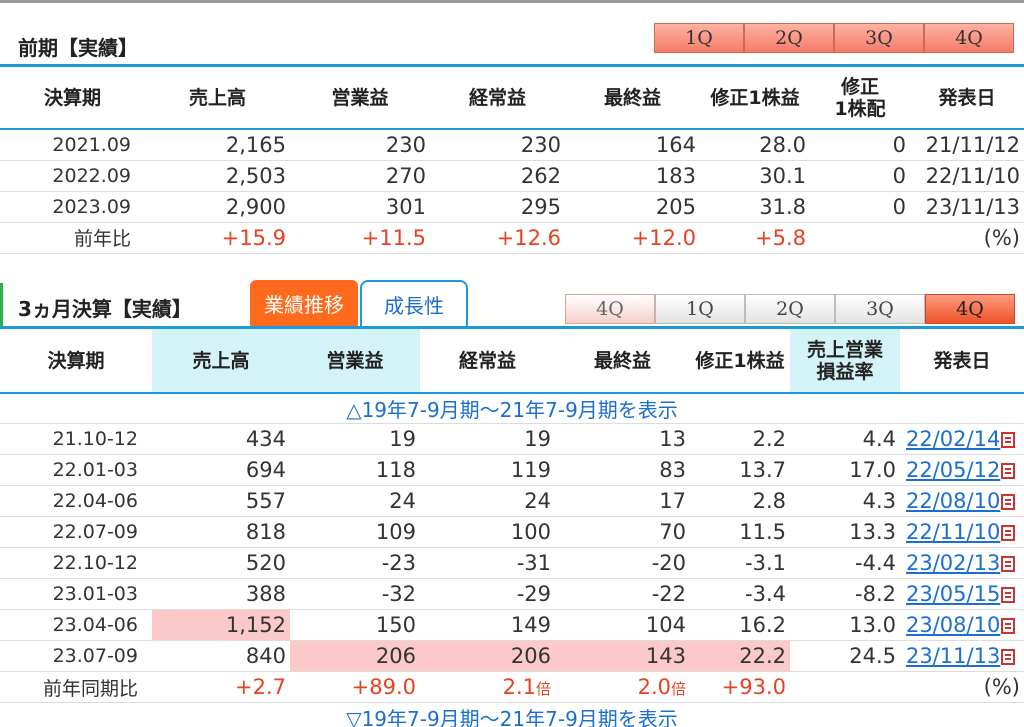 This screenshot has height=727, width=1024. I want to click on cell-eps: 2.8, so click(740, 501).